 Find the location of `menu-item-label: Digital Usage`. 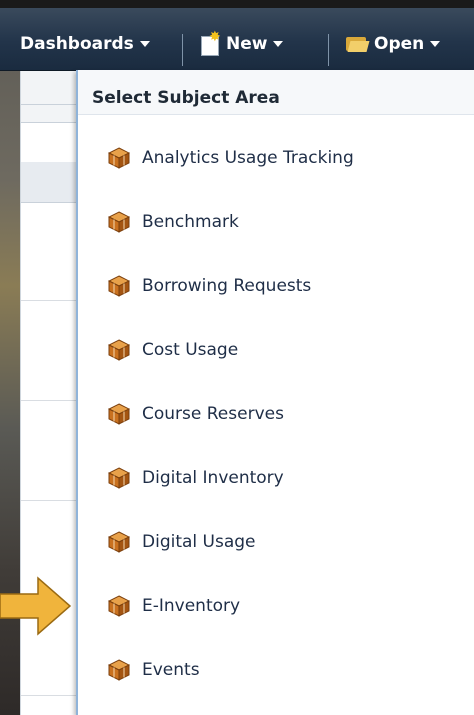

menu-item-label: Digital Usage is located at coordinates (199, 542).